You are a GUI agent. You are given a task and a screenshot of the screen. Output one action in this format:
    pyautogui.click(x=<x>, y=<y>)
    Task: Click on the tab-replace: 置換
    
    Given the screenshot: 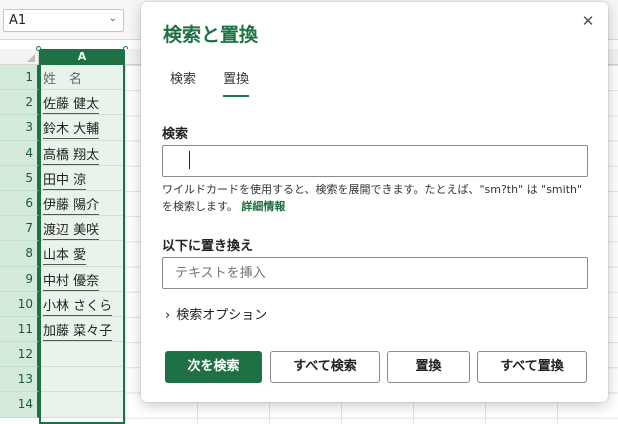 What is the action you would take?
    pyautogui.click(x=236, y=83)
    